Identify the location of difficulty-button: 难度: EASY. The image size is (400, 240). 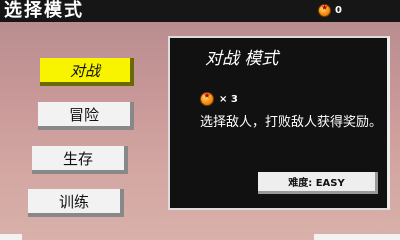
(318, 183).